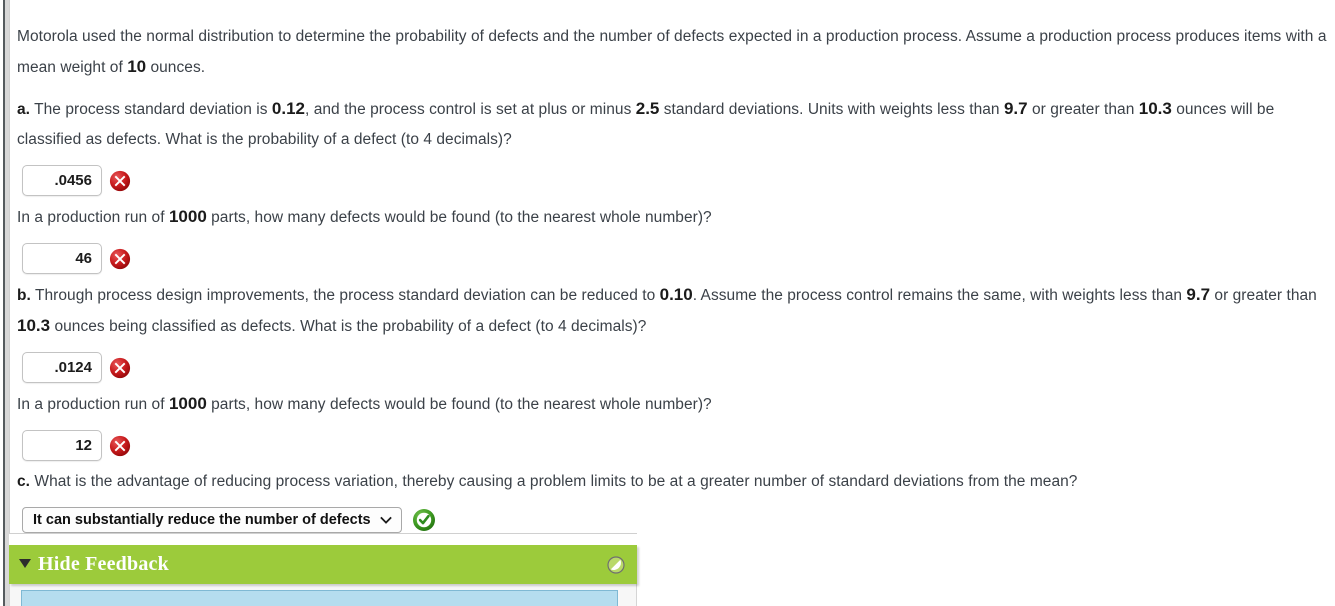  I want to click on feedback-body, so click(323, 595).